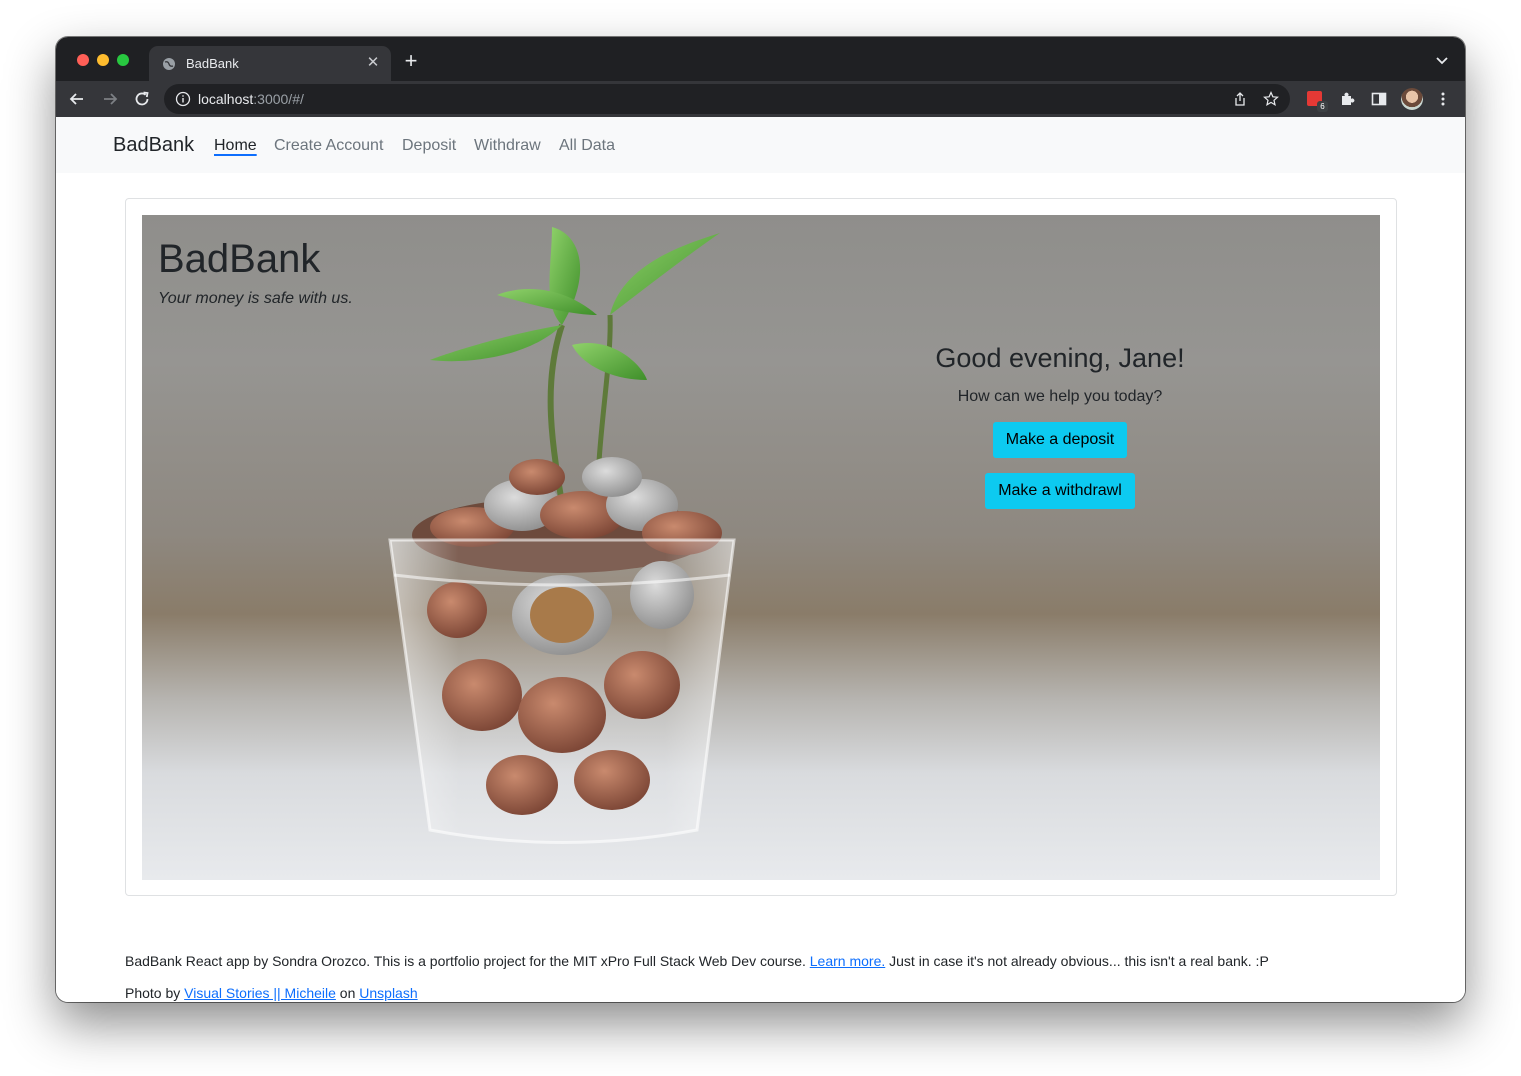 The width and height of the screenshot is (1521, 1076). Describe the element at coordinates (278, 99) in the screenshot. I see `url-path: :3000/#/` at that location.